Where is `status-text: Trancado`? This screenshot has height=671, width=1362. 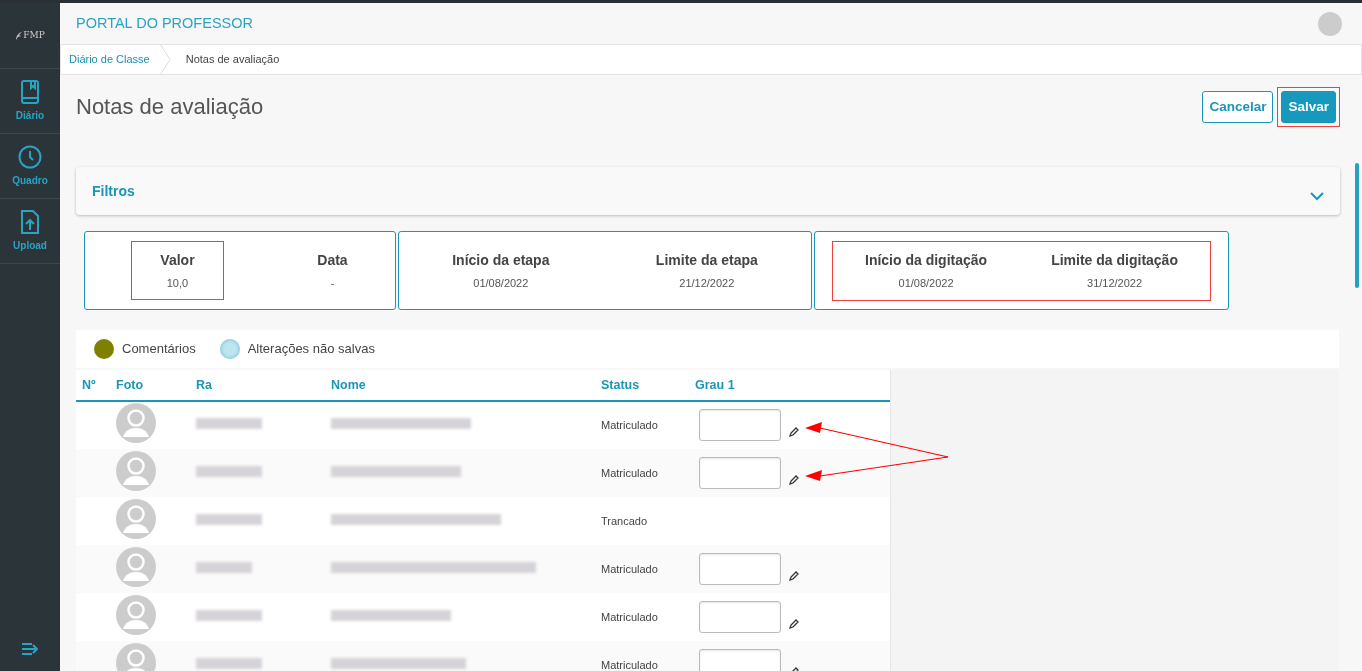
status-text: Trancado is located at coordinates (646, 520).